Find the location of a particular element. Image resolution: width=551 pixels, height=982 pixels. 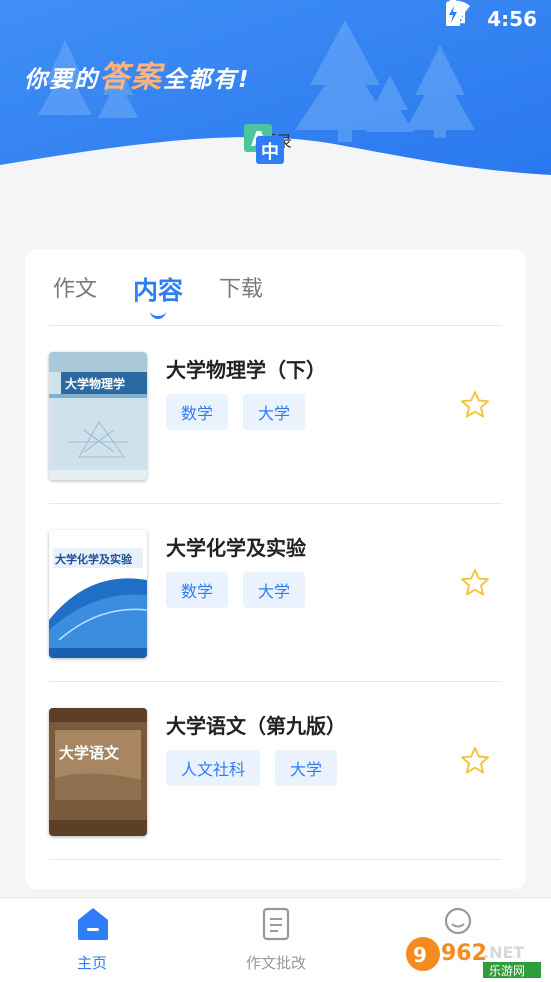

tab-content: 内容 is located at coordinates (158, 295).